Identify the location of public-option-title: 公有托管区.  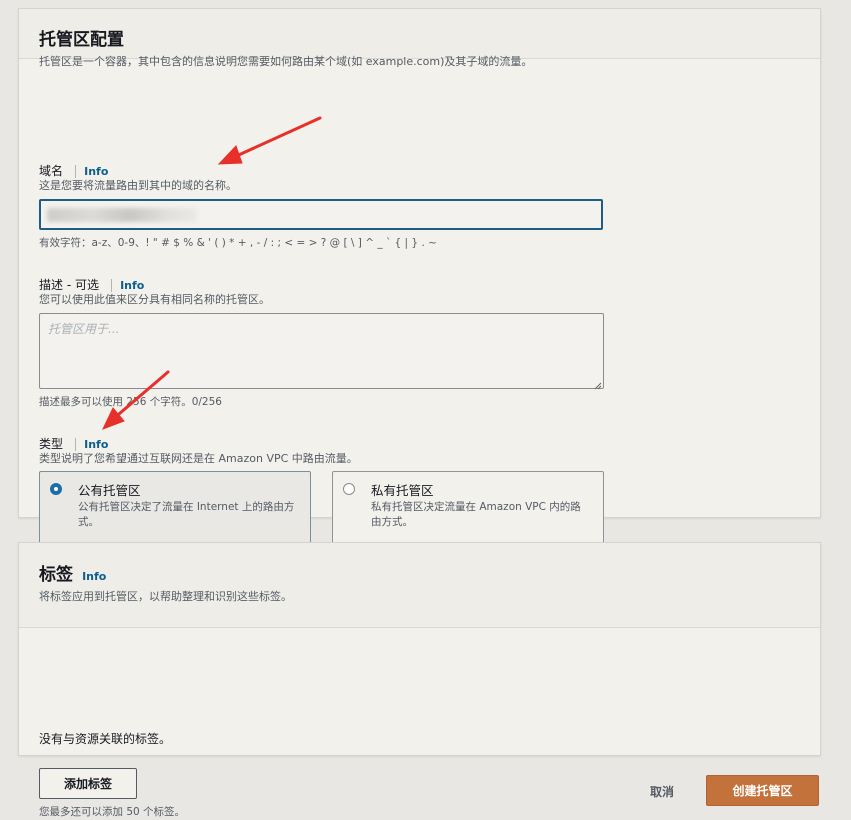
(109, 490).